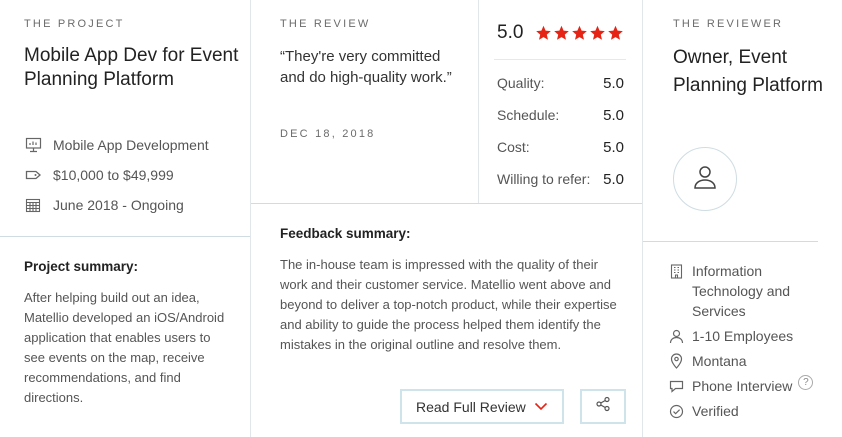 Image resolution: width=842 pixels, height=437 pixels. I want to click on price-tag-icon, so click(33, 175).